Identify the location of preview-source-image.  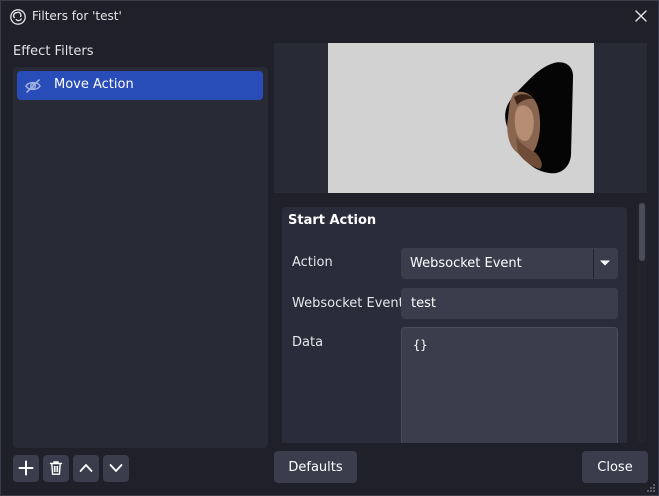
(539, 118).